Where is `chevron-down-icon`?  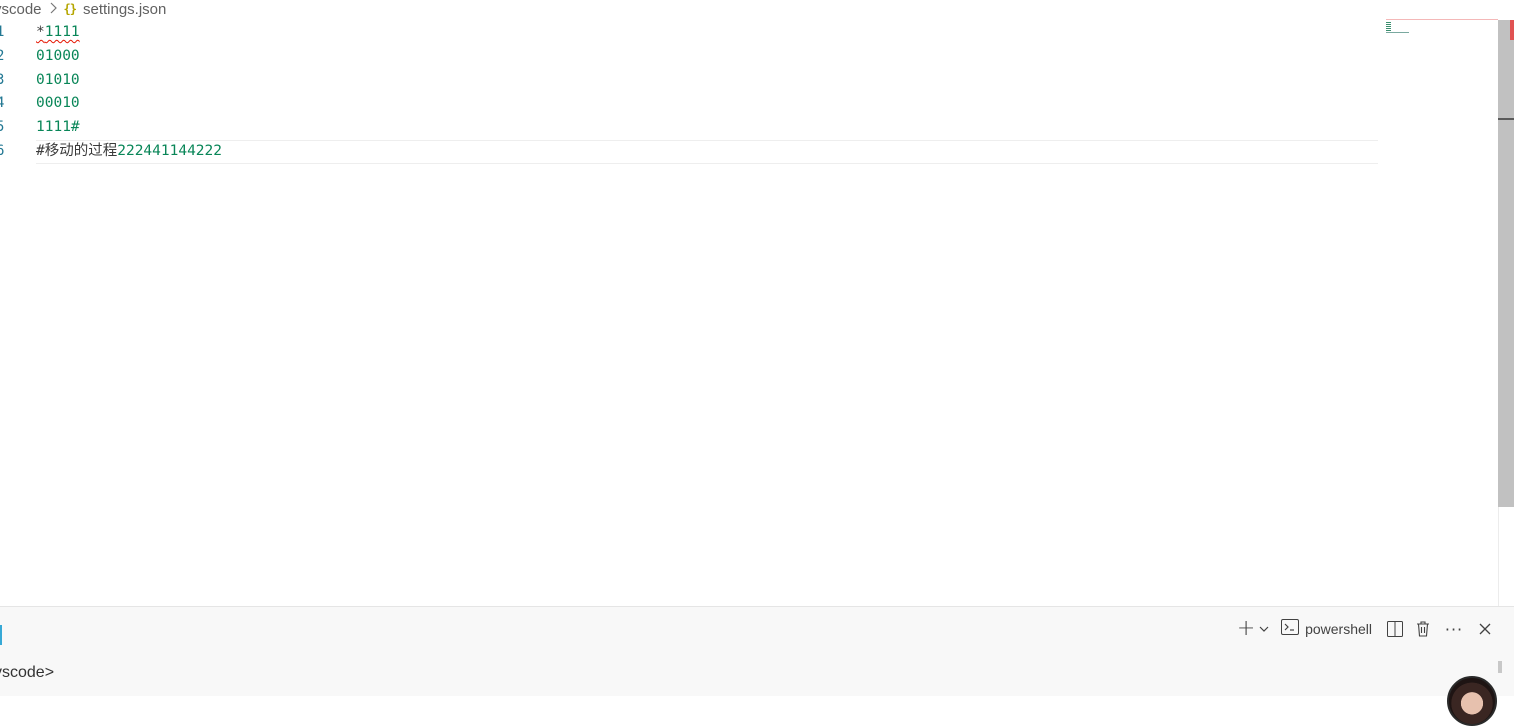 chevron-down-icon is located at coordinates (1264, 629).